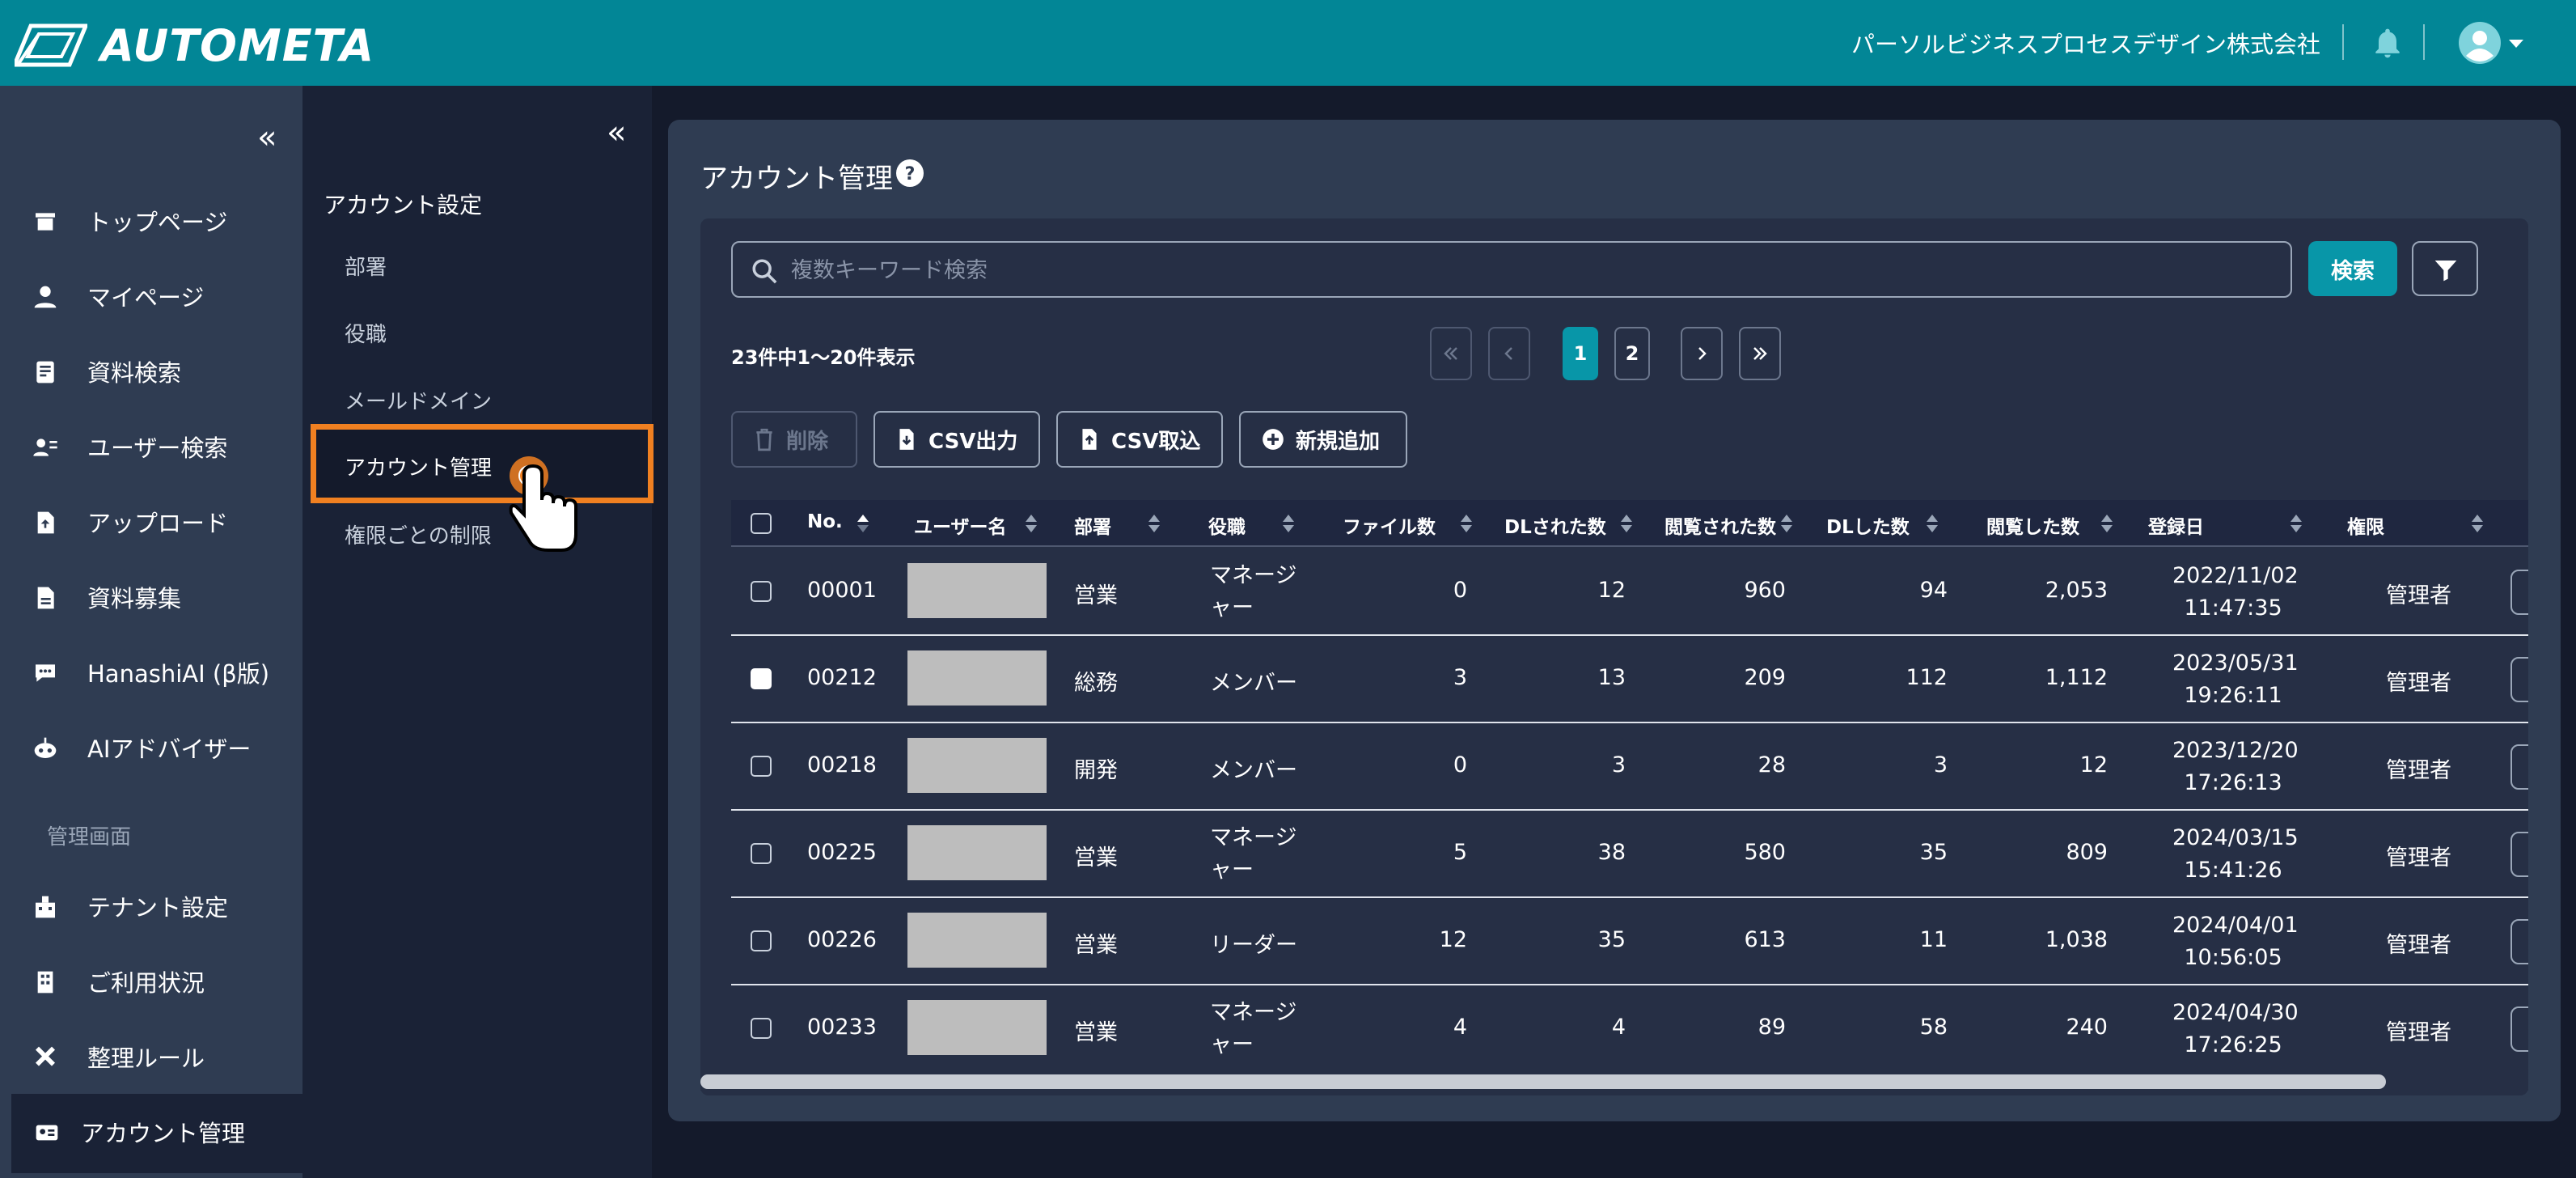 The height and width of the screenshot is (1178, 2576). I want to click on csv-export-button: CSV出力, so click(957, 439).